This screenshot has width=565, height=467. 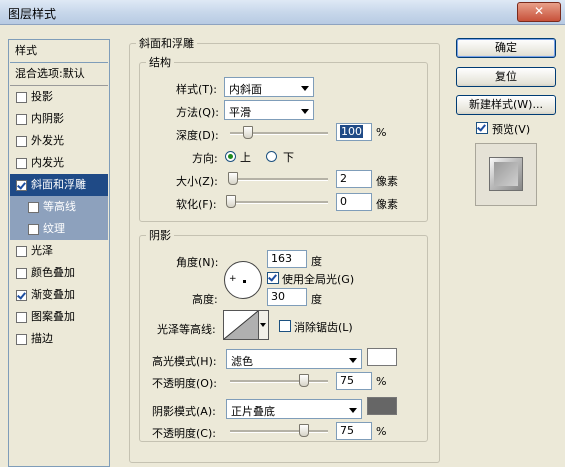 What do you see at coordinates (277, 201) in the screenshot?
I see `soften-slider` at bounding box center [277, 201].